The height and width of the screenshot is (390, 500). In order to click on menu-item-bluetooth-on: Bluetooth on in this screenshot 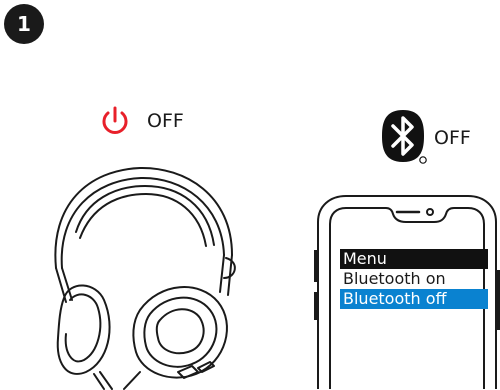, I will do `click(414, 279)`.